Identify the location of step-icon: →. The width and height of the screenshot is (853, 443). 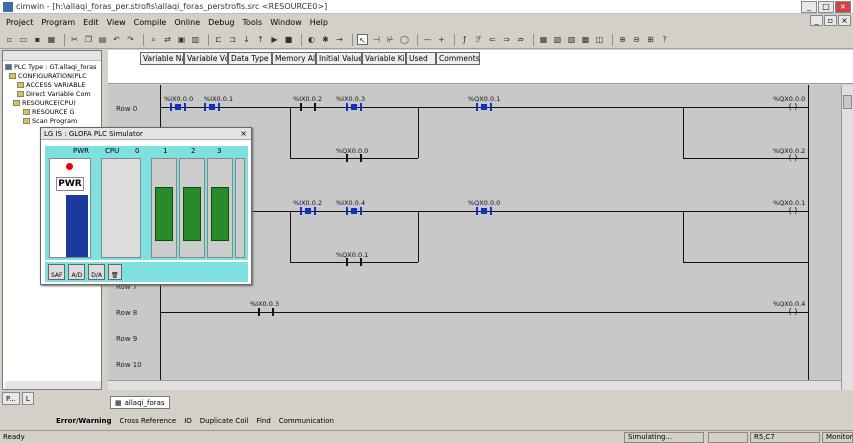
(339, 39).